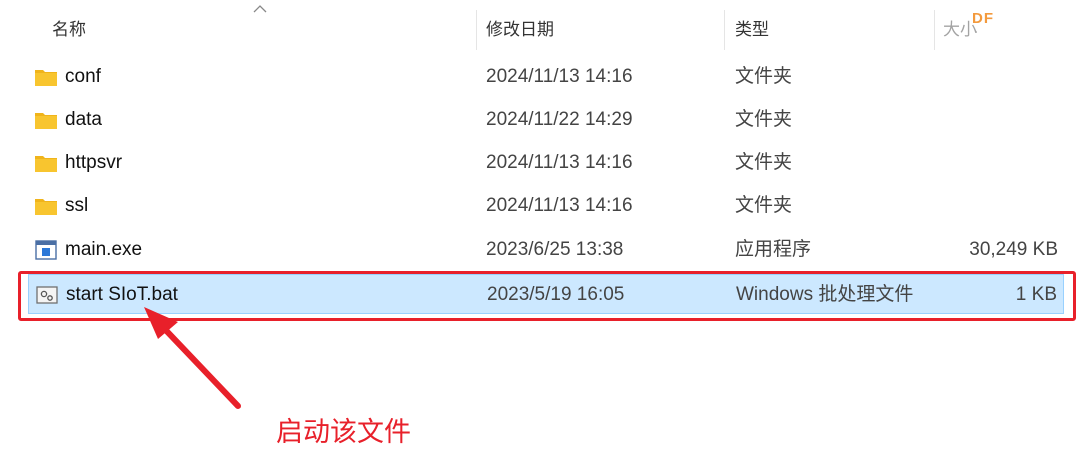 This screenshot has width=1080, height=476. Describe the element at coordinates (343, 432) in the screenshot. I see `annotation-text: 启动该文件` at that location.